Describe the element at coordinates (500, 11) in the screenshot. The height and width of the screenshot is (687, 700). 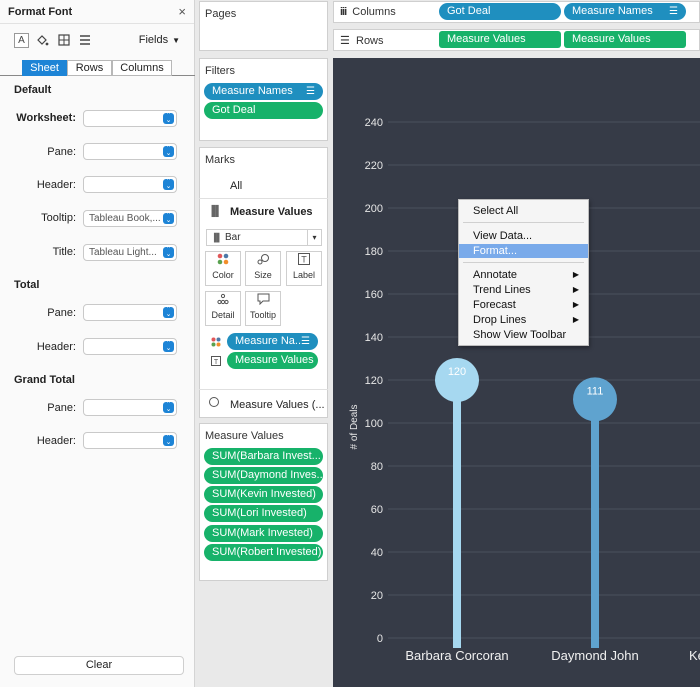
I see `columns-pill-got-deal: Got Deal` at that location.